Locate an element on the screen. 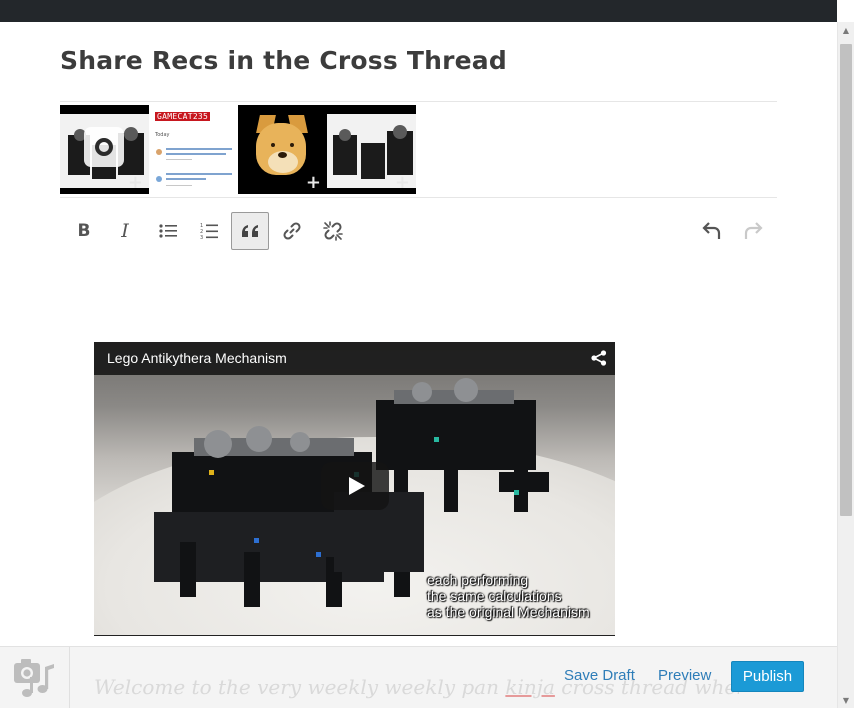  camera-icon is located at coordinates (104, 147).